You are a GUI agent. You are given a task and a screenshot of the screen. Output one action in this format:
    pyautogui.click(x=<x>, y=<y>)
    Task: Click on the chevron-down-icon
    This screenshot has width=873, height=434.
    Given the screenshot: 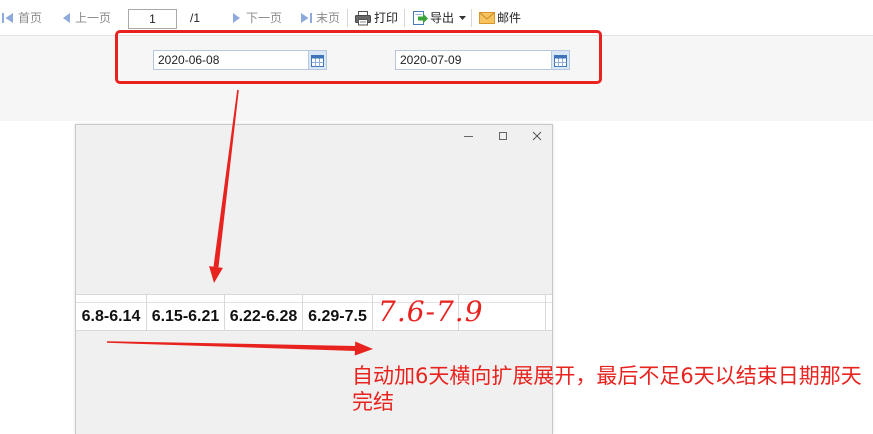 What is the action you would take?
    pyautogui.click(x=463, y=18)
    